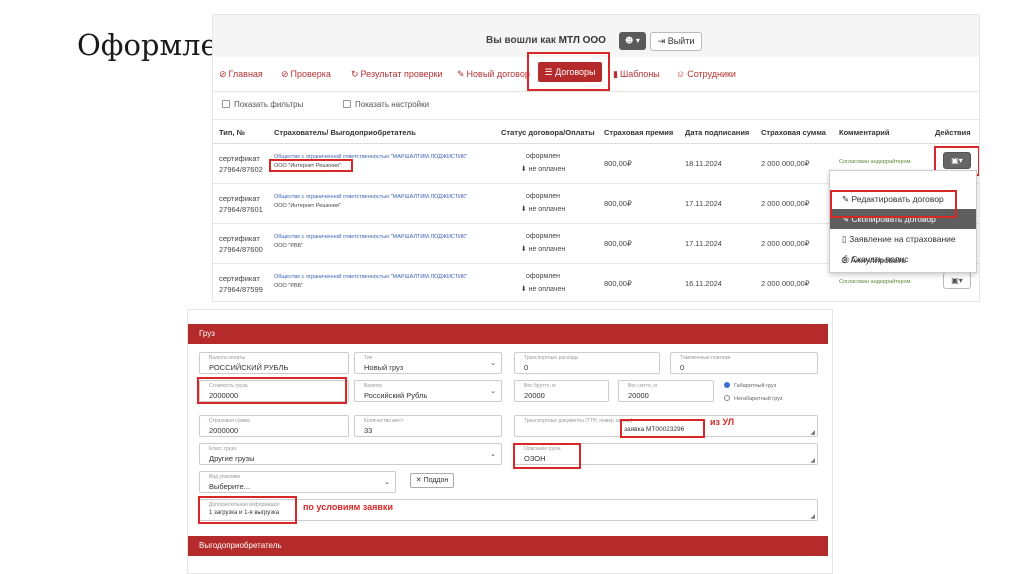 This screenshot has width=1024, height=574. Describe the element at coordinates (241, 169) in the screenshot. I see `contract-number: 27964/87602` at that location.